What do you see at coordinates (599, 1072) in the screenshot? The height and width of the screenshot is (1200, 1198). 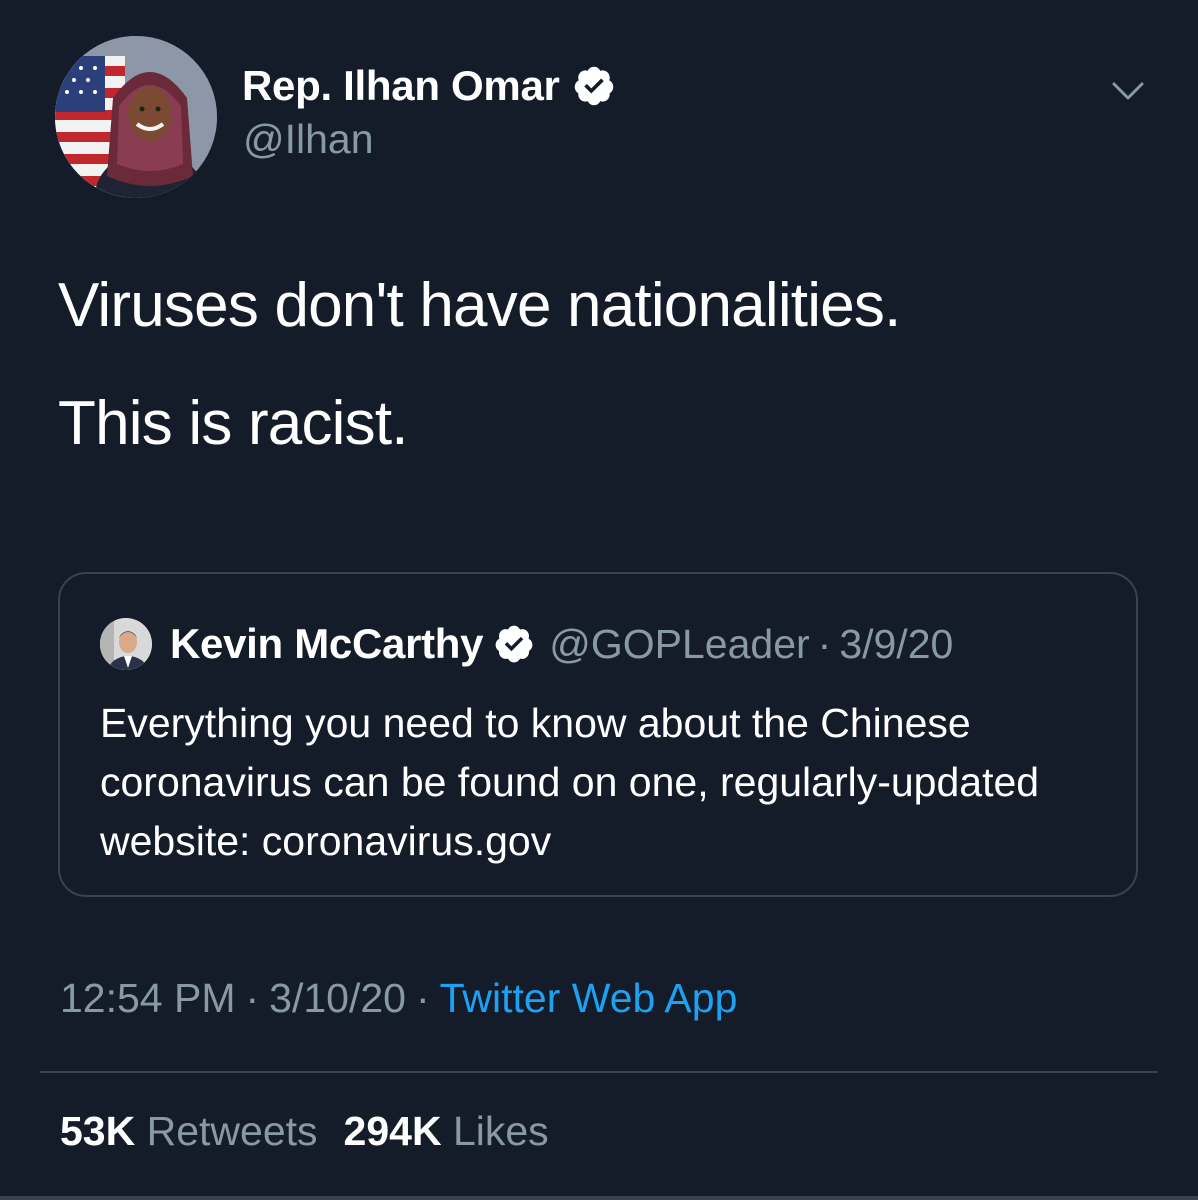 I see `divider` at bounding box center [599, 1072].